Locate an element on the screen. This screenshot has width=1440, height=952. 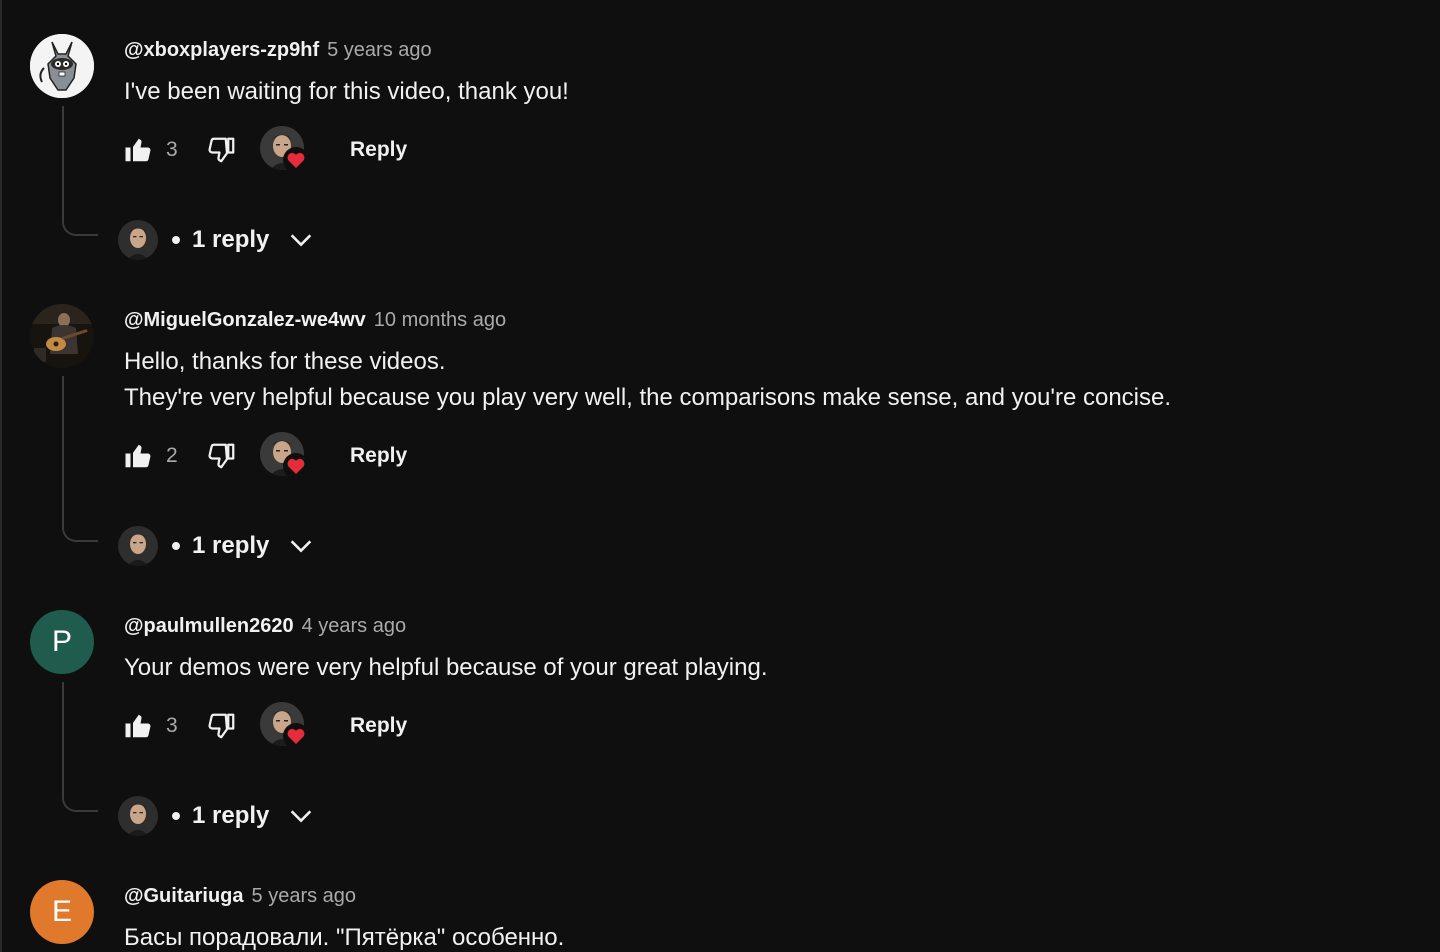
comment-line: Басы порадовали. "Пятёрка" особенно. is located at coordinates (344, 937).